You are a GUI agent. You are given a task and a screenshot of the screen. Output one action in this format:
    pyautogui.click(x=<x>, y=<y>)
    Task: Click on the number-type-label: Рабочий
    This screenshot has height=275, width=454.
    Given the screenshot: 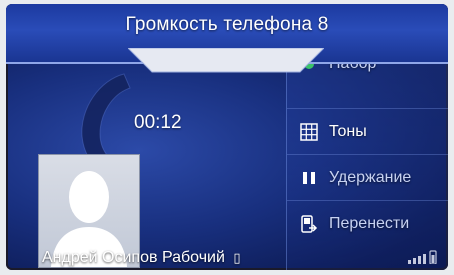 What is the action you would take?
    pyautogui.click(x=193, y=257)
    